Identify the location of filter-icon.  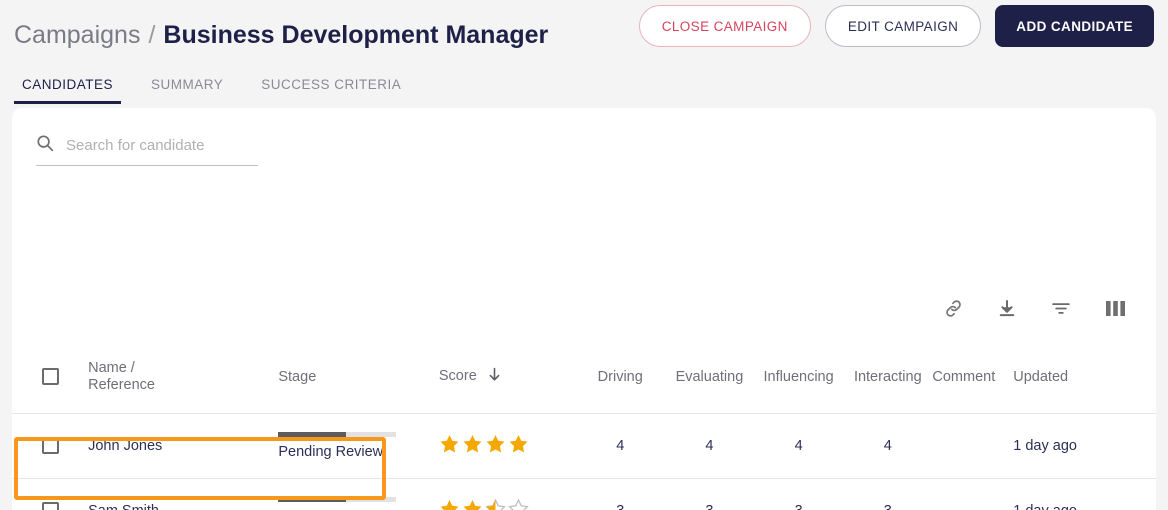
(1061, 311).